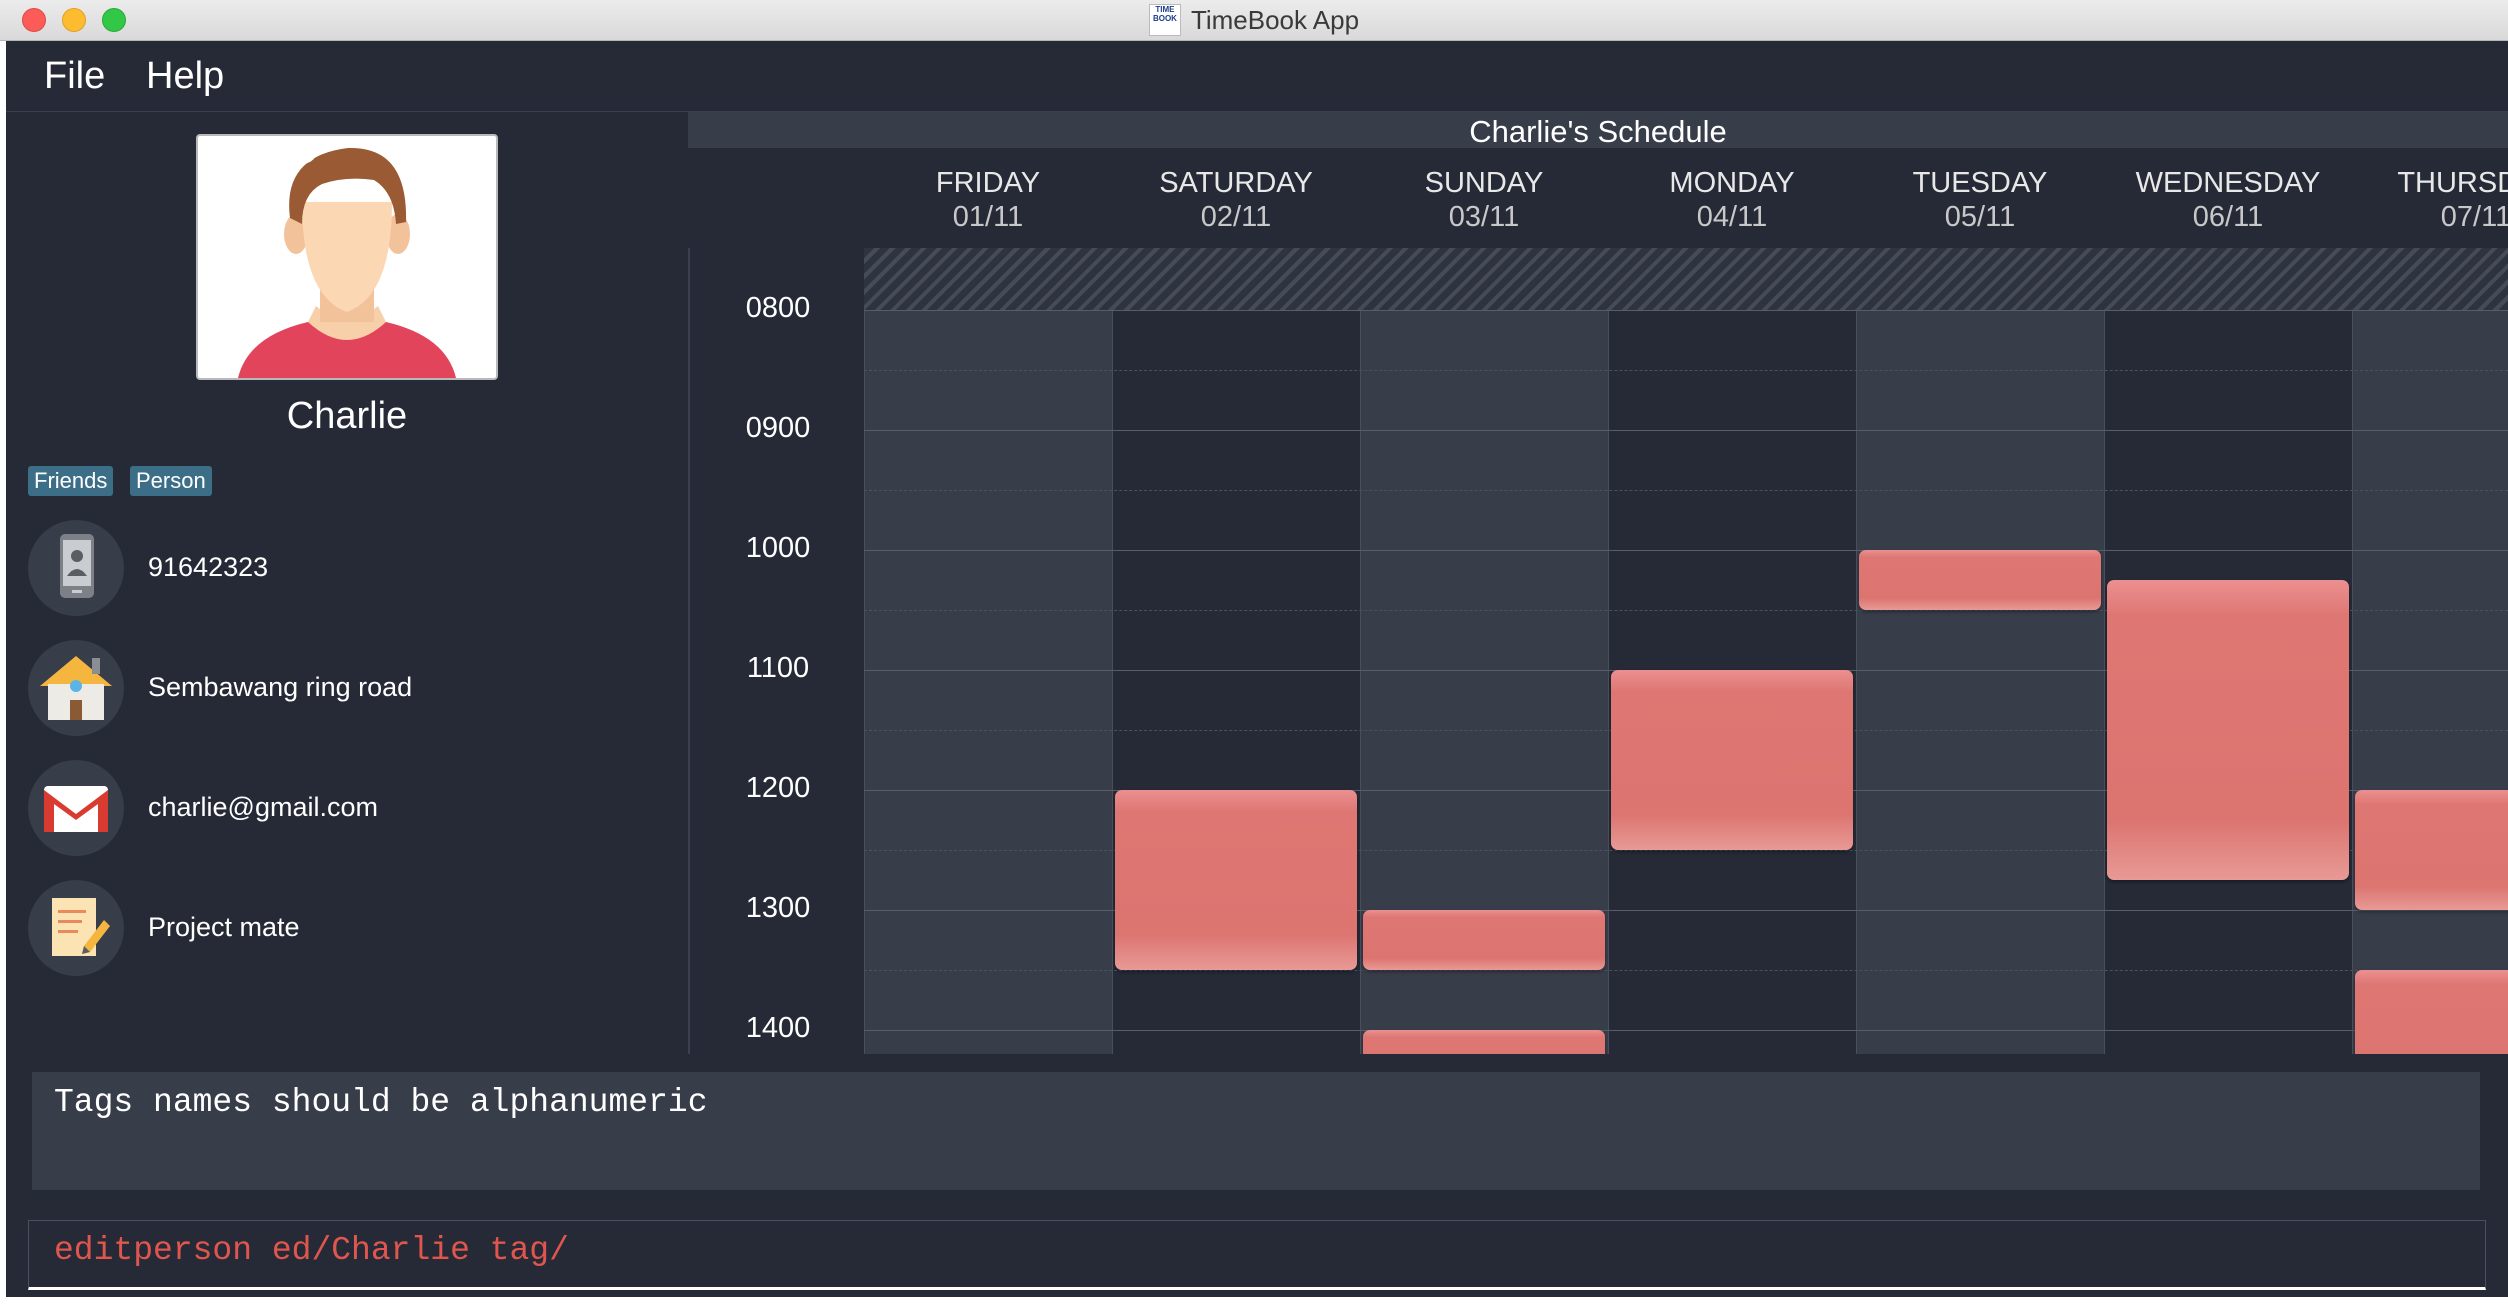  Describe the element at coordinates (988, 200) in the screenshot. I see `day-header: FRIDAY 01/11` at that location.